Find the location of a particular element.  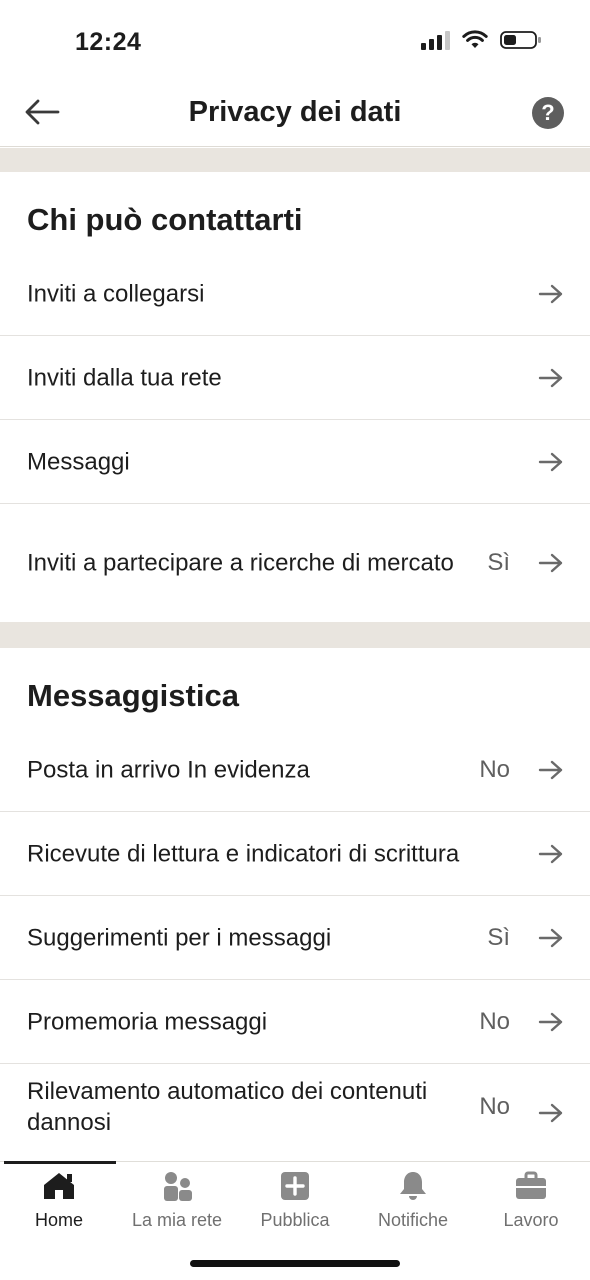

header-bar: Privacy dei dati ? is located at coordinates (295, 113).